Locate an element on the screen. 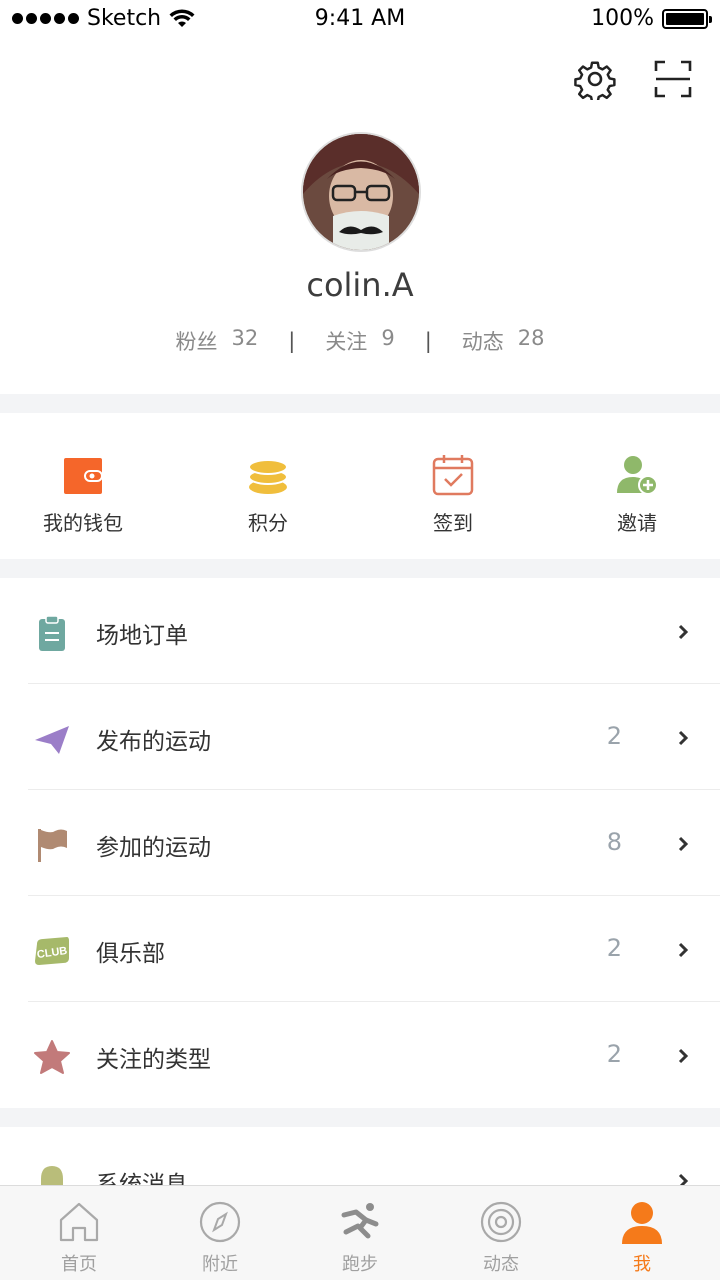  tab-running: 跑步 is located at coordinates (360, 1238).